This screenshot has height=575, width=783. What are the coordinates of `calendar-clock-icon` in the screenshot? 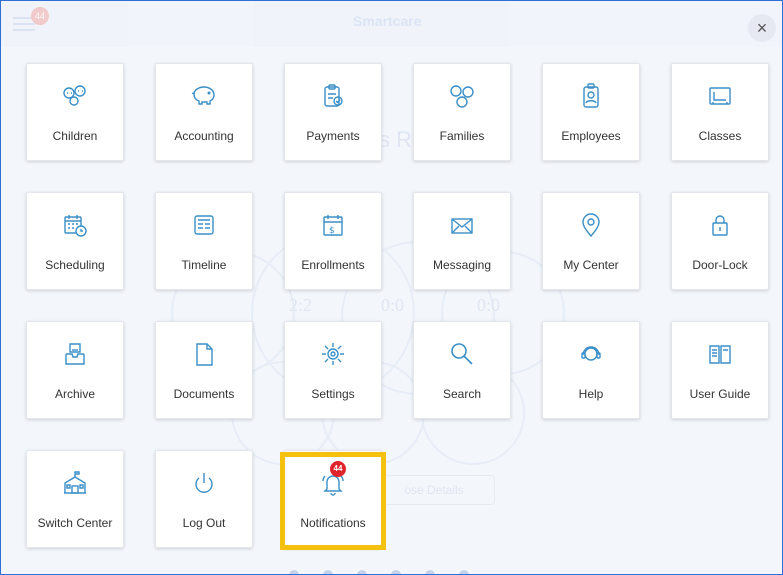 It's located at (75, 225).